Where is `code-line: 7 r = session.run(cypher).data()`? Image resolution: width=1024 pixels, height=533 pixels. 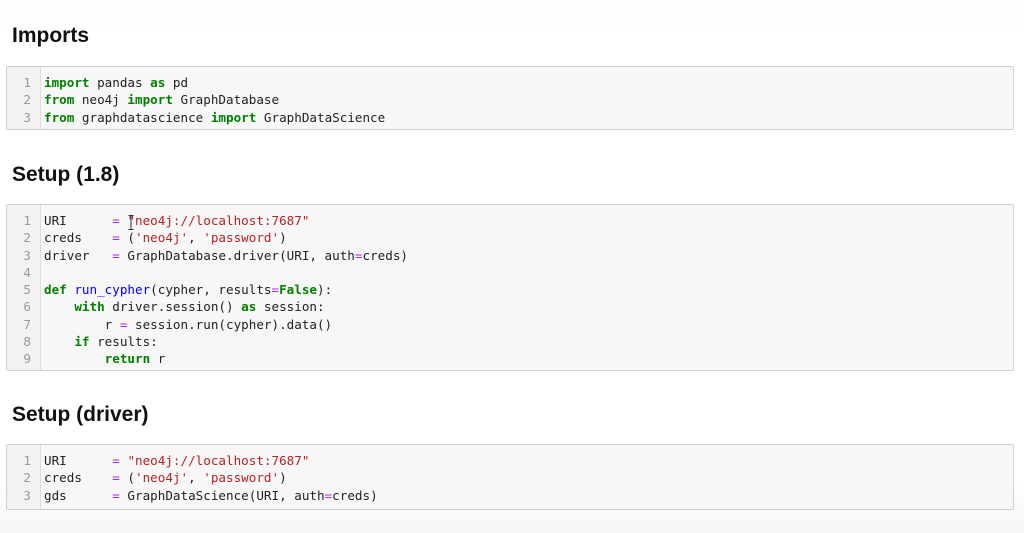
code-line: 7 r = session.run(cypher).data() is located at coordinates (510, 324).